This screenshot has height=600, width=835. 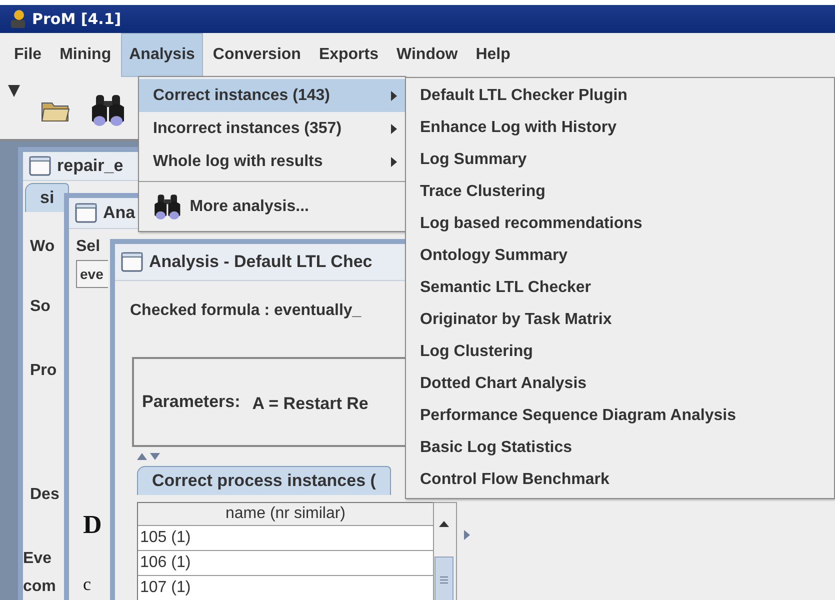 What do you see at coordinates (620, 96) in the screenshot?
I see `menu-item: Default LTL Checker Plugin` at bounding box center [620, 96].